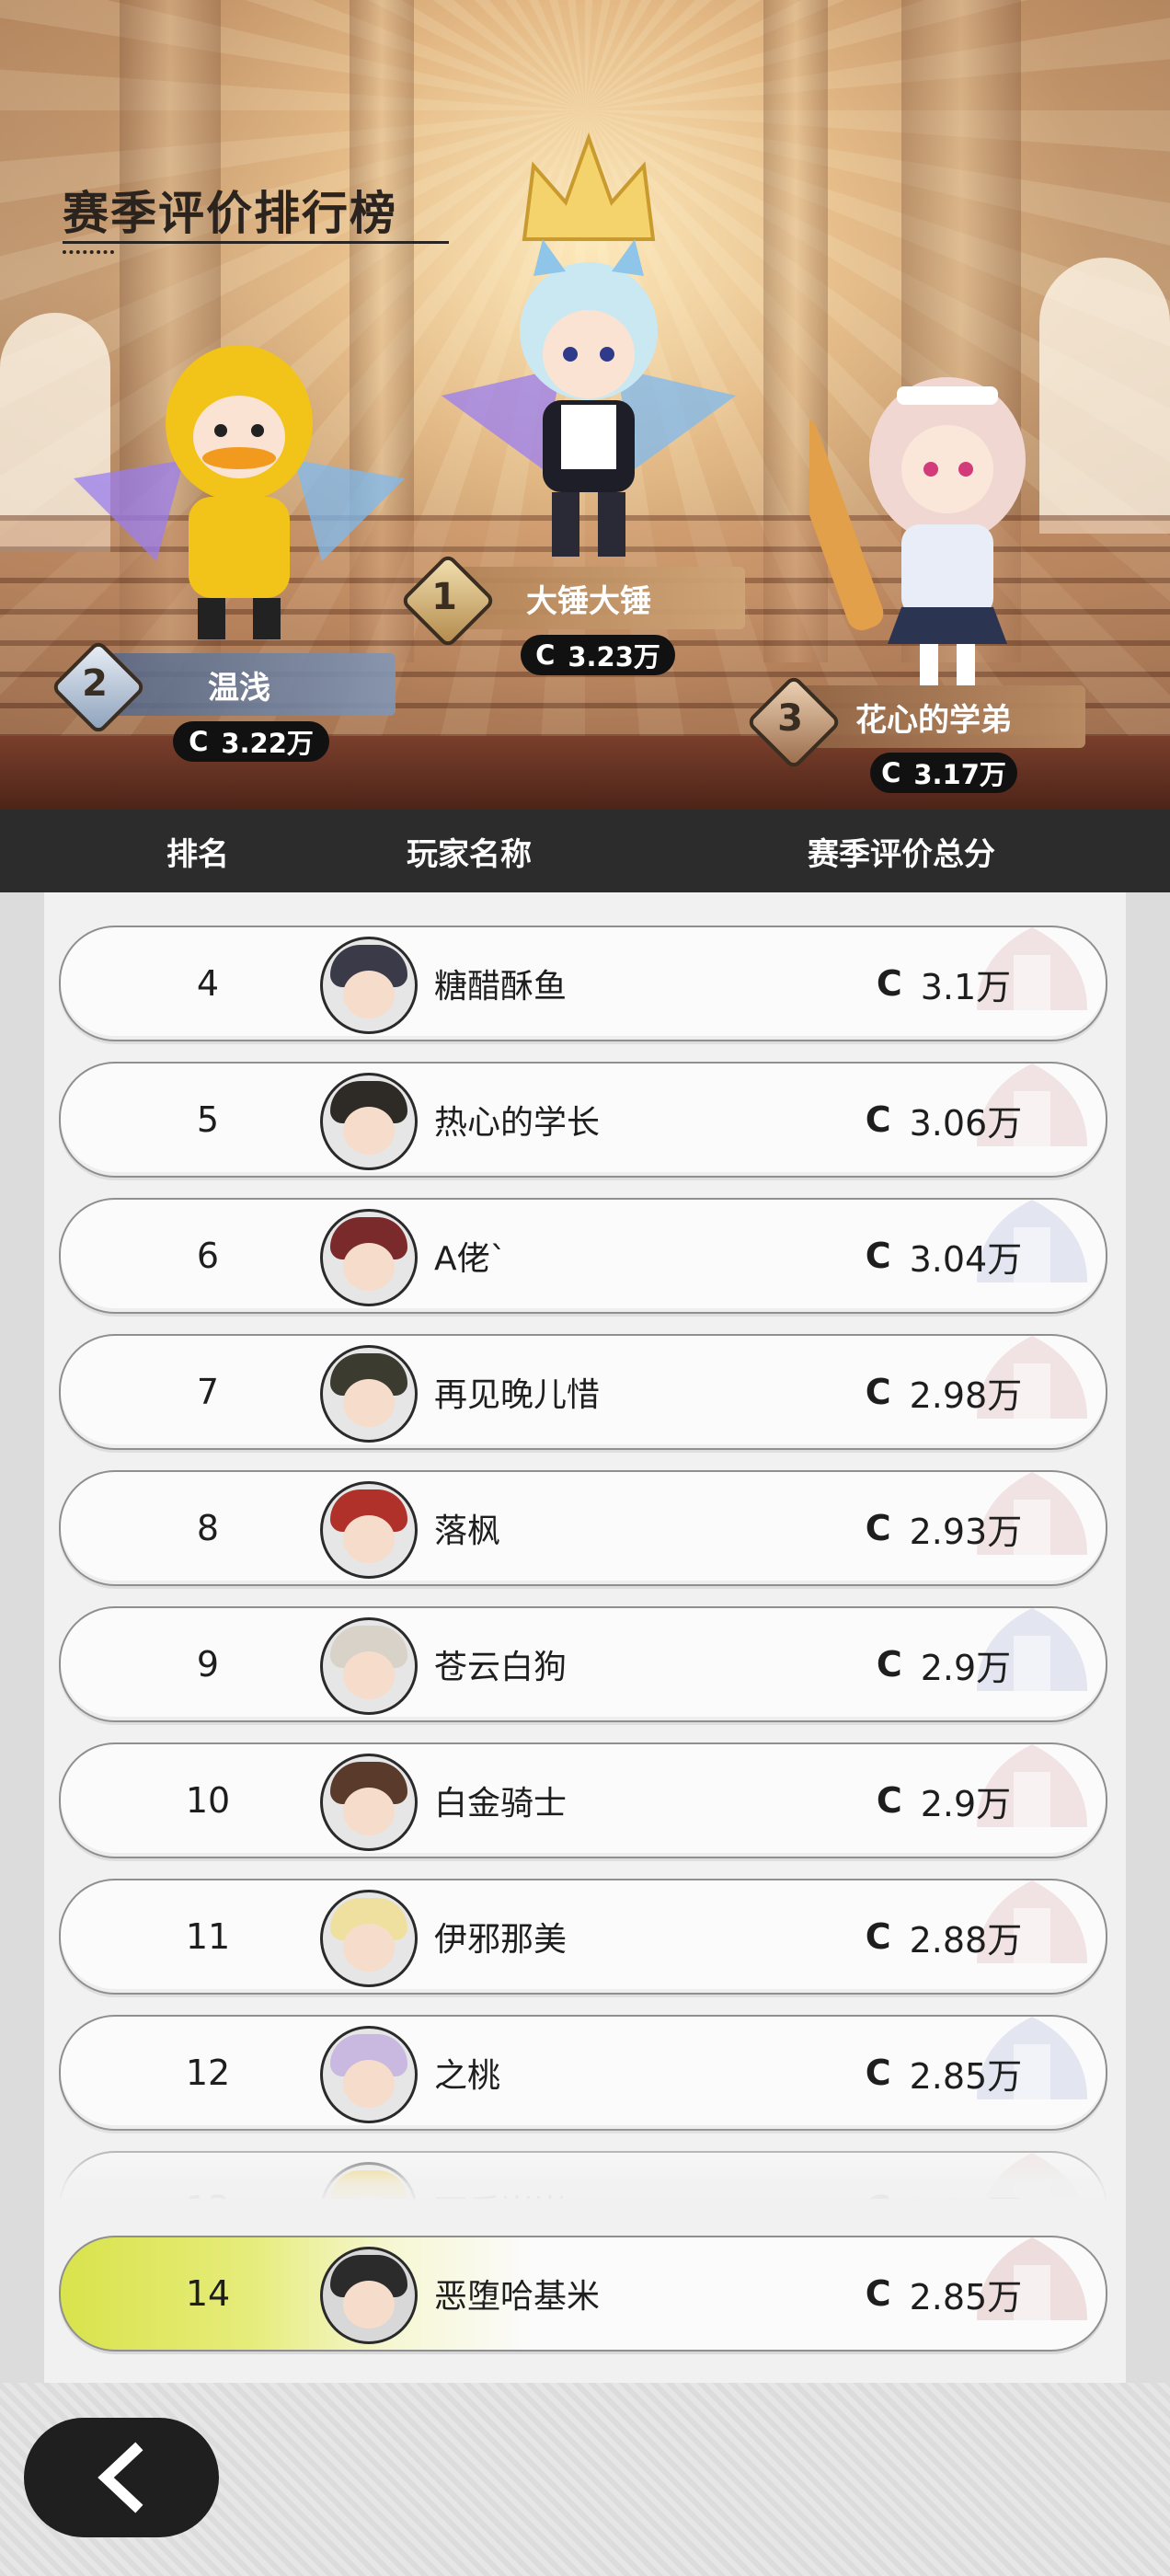 Image resolution: width=1170 pixels, height=2576 pixels. I want to click on score-cell: C 2.85万, so click(942, 2073).